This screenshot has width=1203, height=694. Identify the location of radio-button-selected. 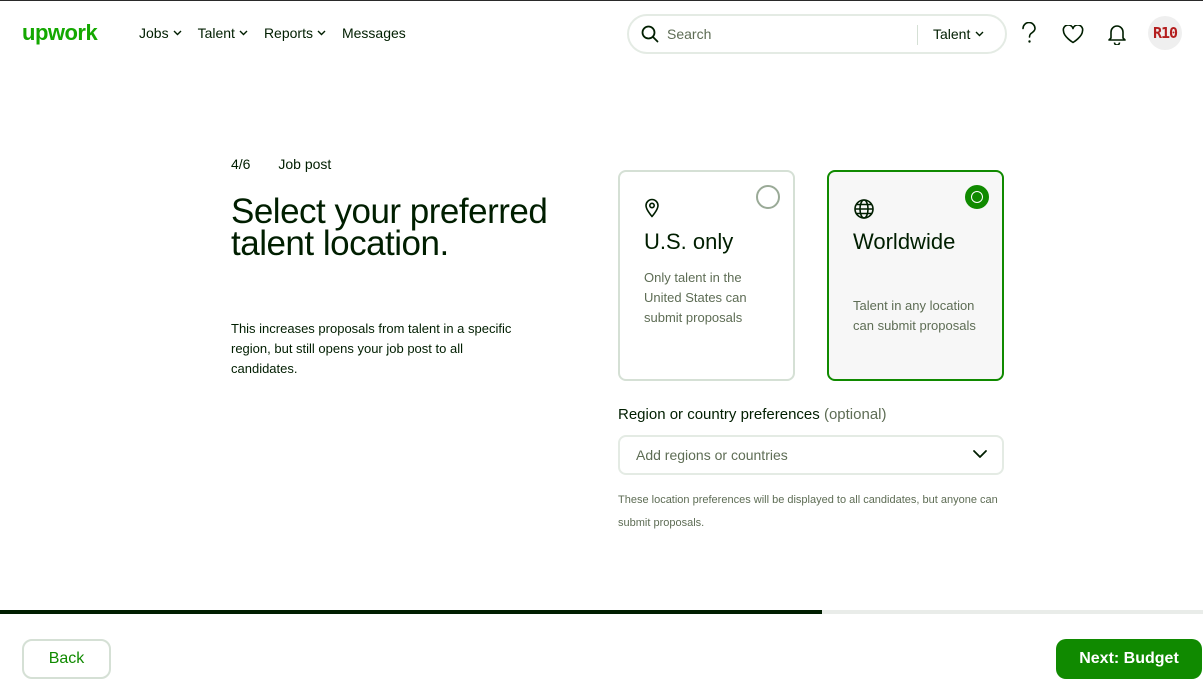
(977, 197).